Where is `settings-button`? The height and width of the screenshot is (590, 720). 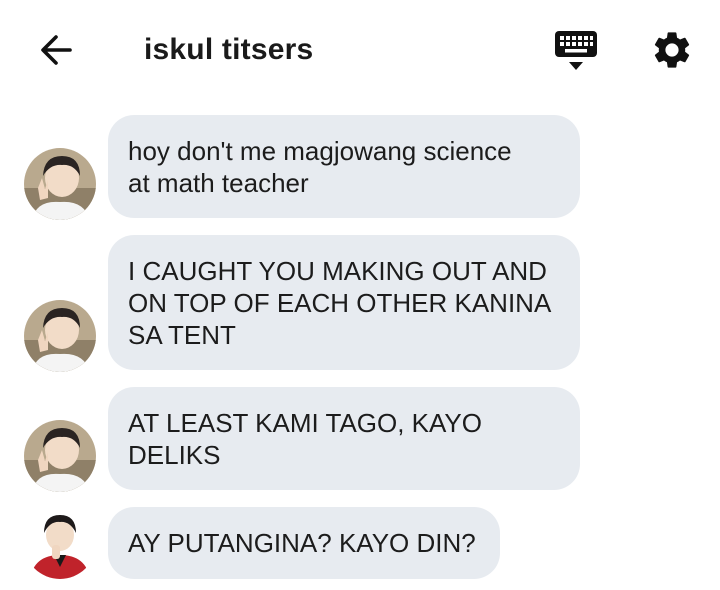 settings-button is located at coordinates (672, 50).